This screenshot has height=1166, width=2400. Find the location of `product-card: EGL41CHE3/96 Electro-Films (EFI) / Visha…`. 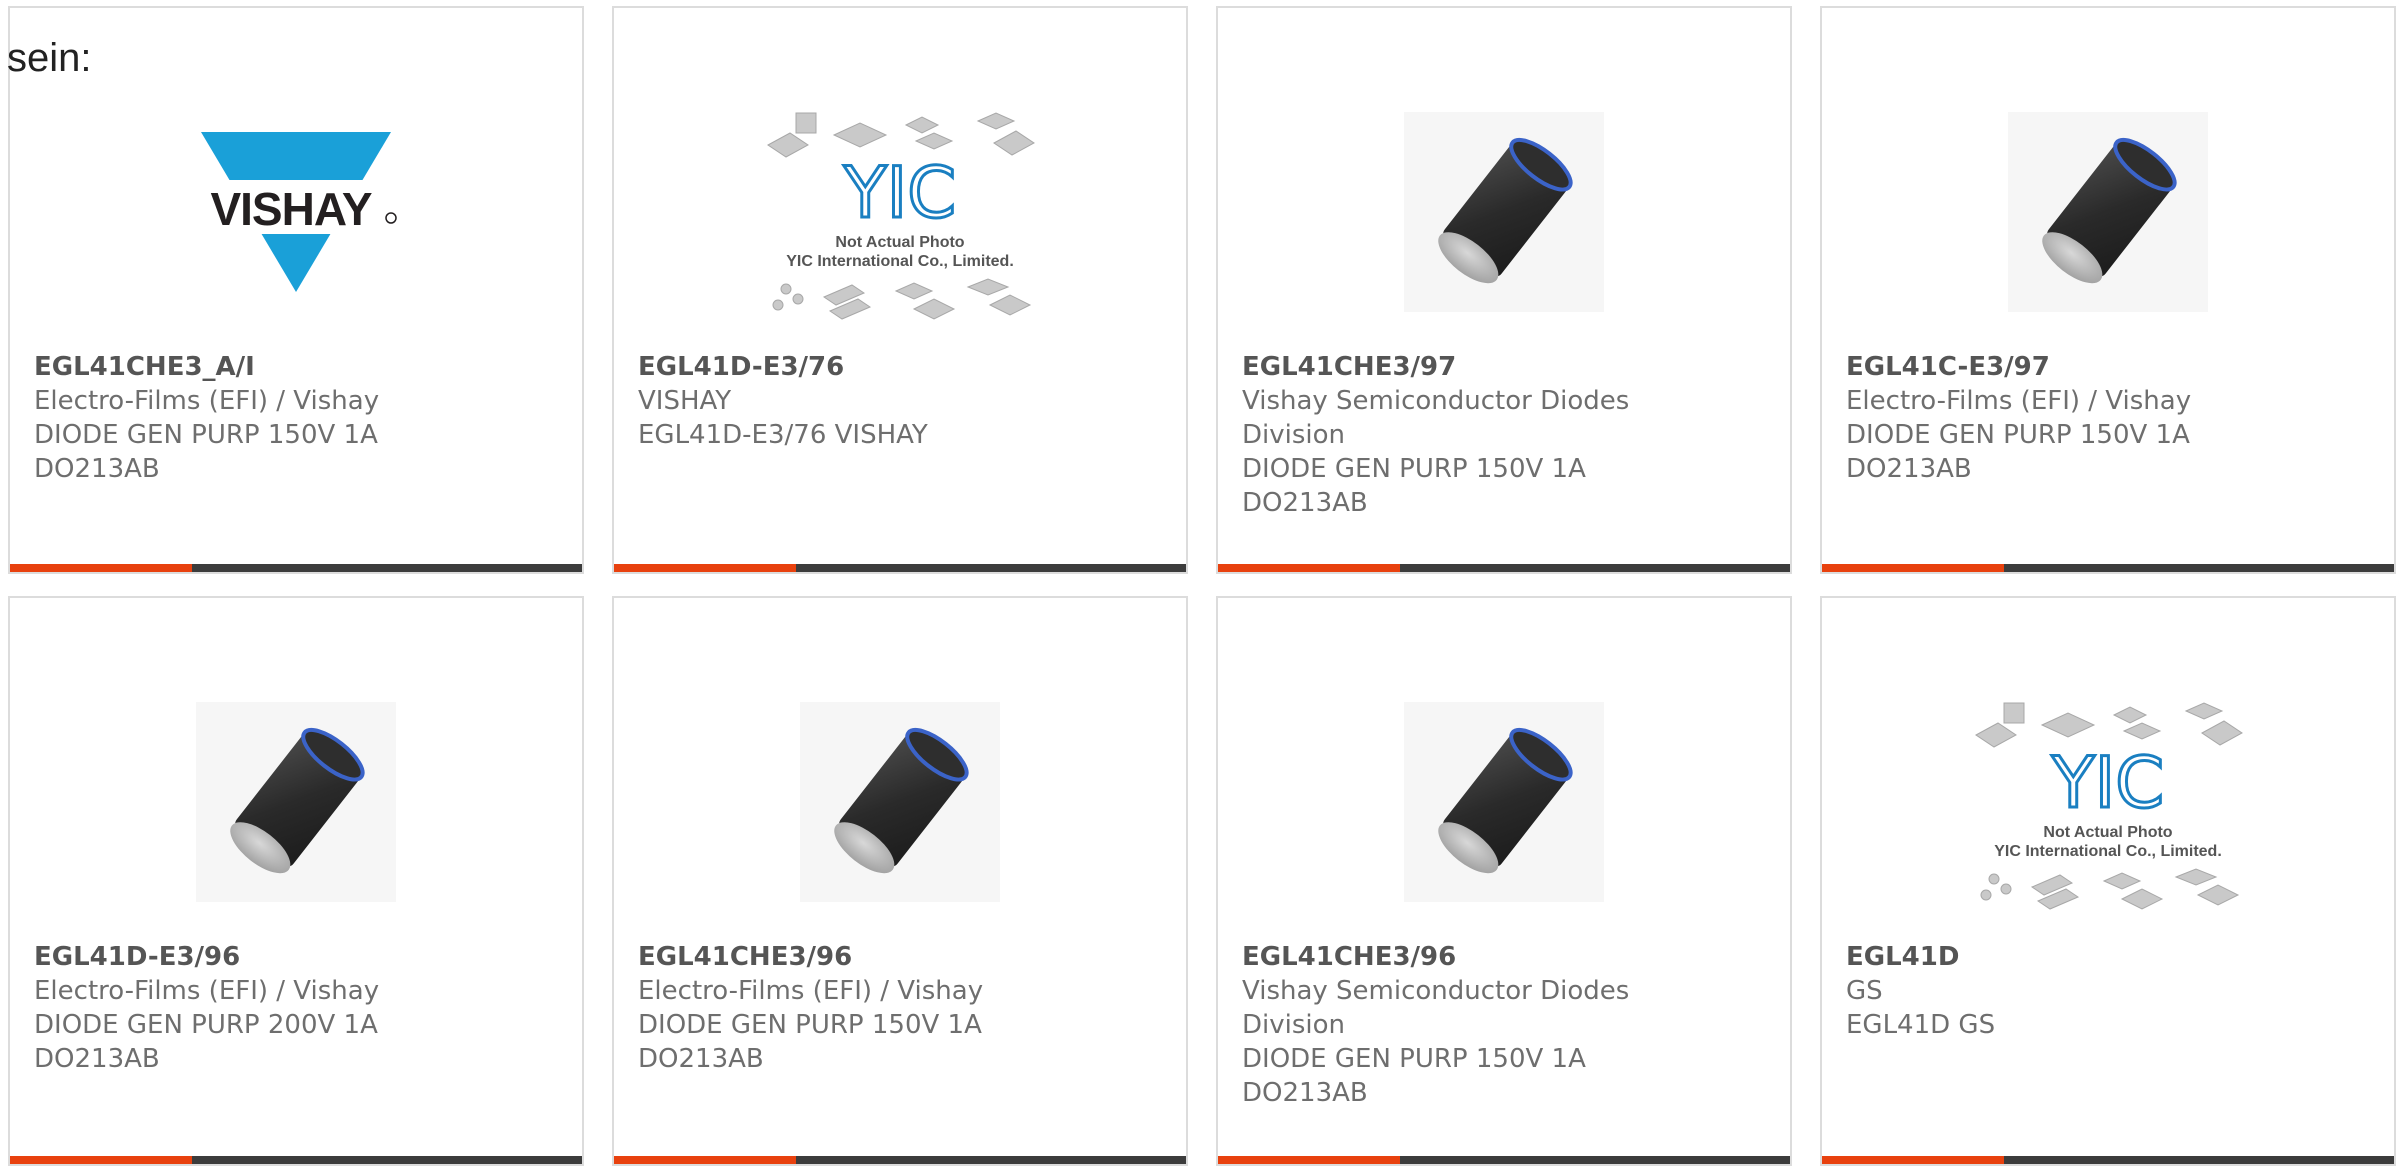

product-card: EGL41CHE3/96 Electro-Films (EFI) / Visha… is located at coordinates (900, 881).